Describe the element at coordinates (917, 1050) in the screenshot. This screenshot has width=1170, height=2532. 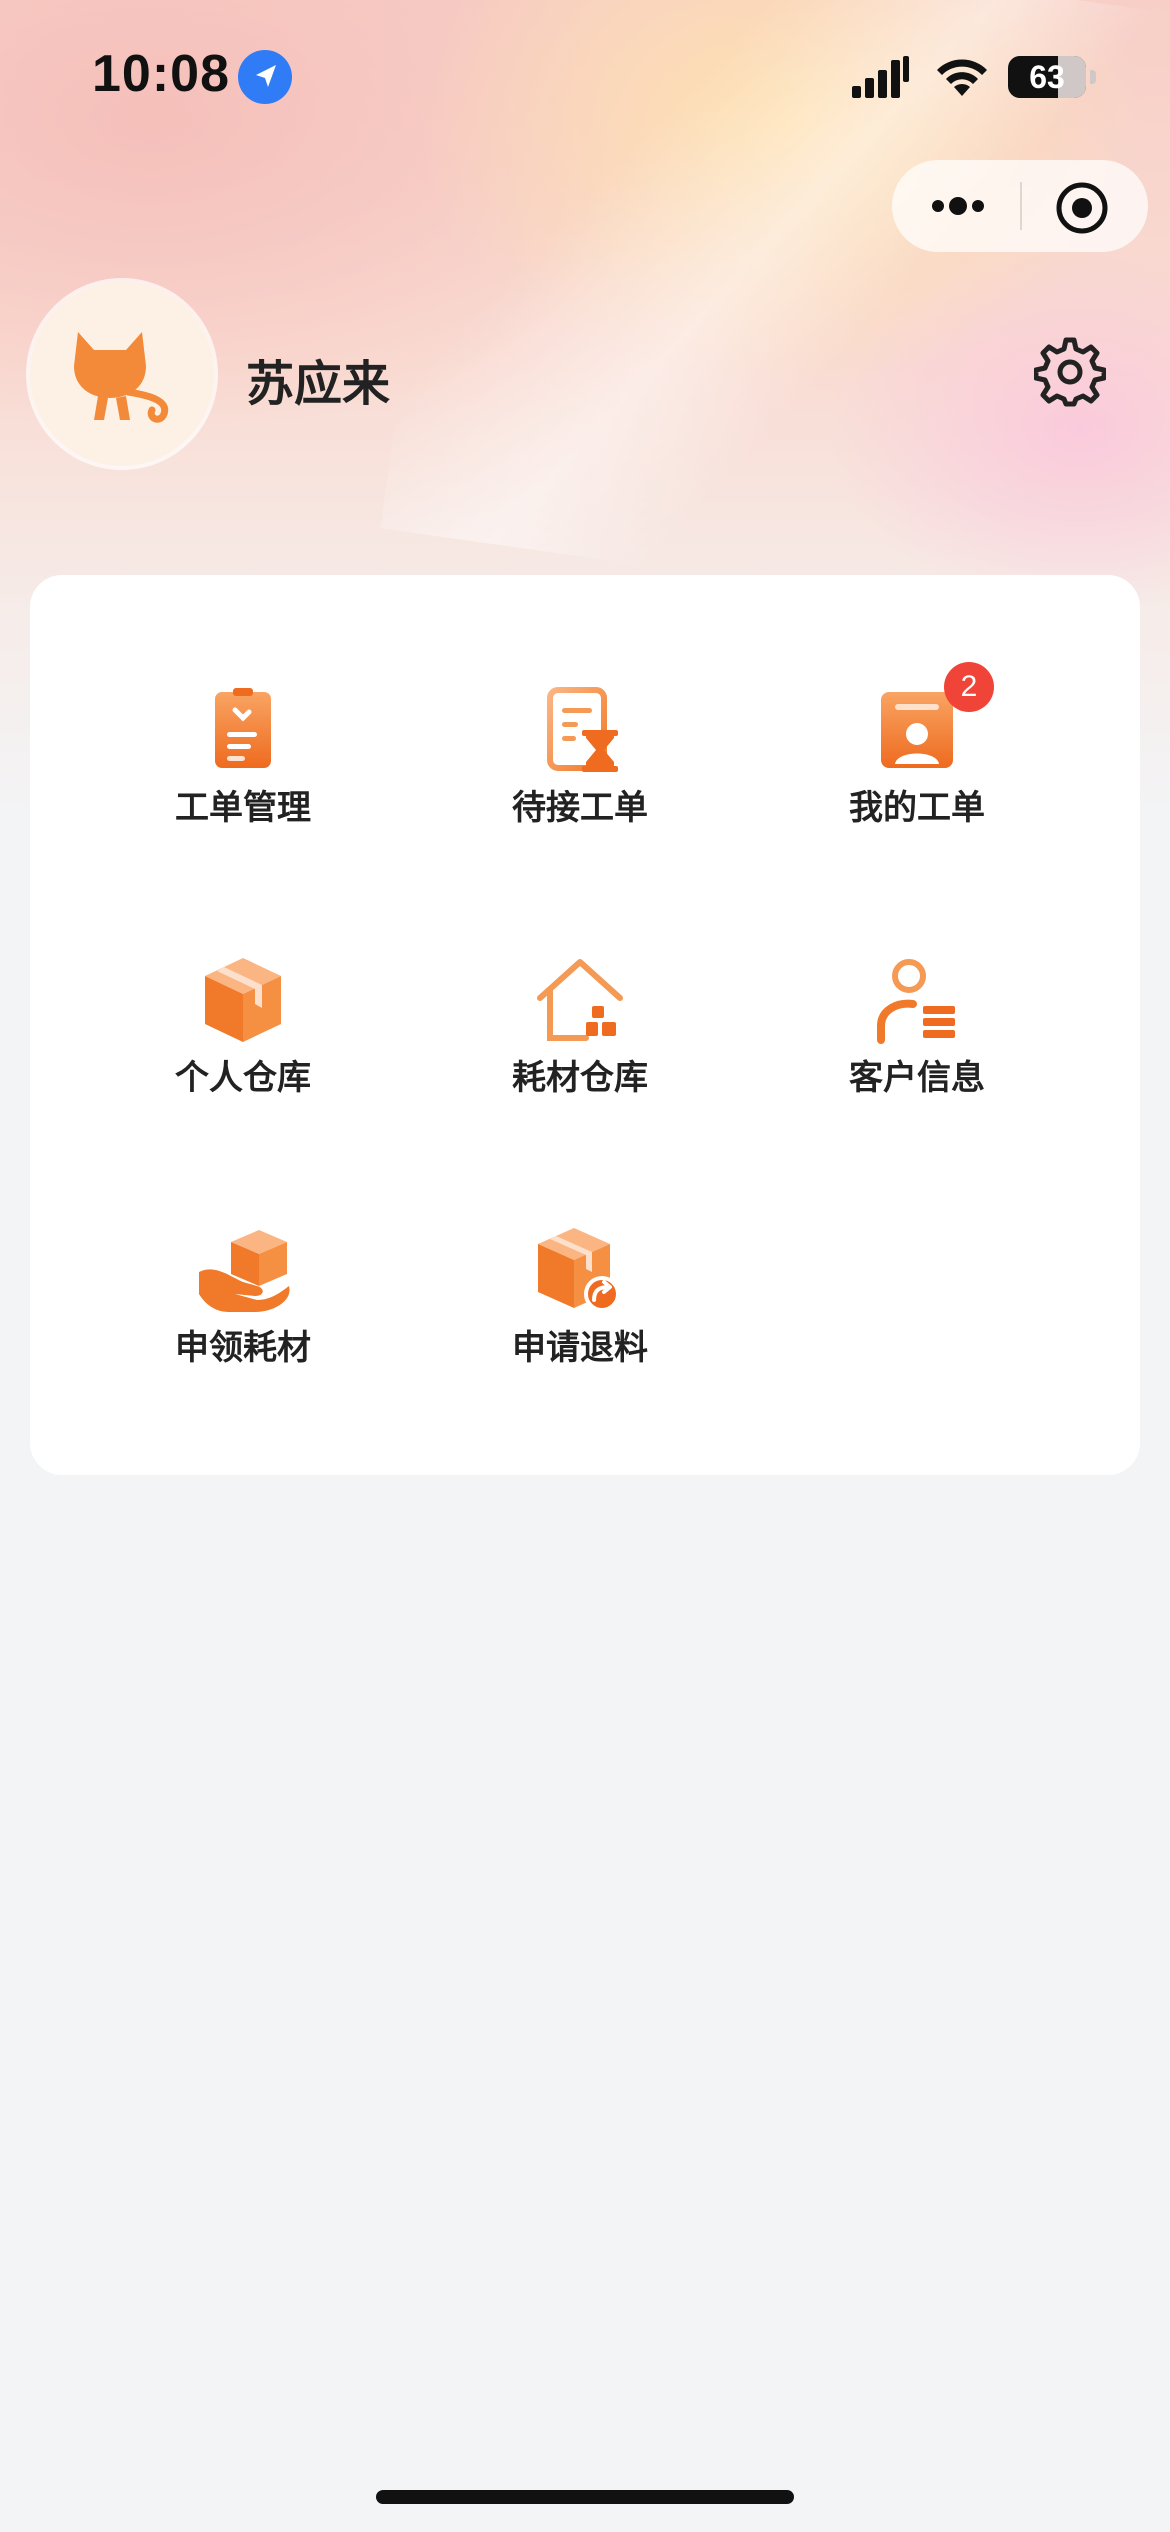
I see `menu-item-customer-info: 客户信息` at that location.